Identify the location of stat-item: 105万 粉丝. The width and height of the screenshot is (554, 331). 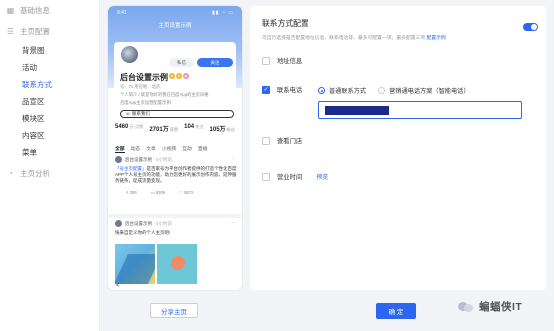
(222, 130).